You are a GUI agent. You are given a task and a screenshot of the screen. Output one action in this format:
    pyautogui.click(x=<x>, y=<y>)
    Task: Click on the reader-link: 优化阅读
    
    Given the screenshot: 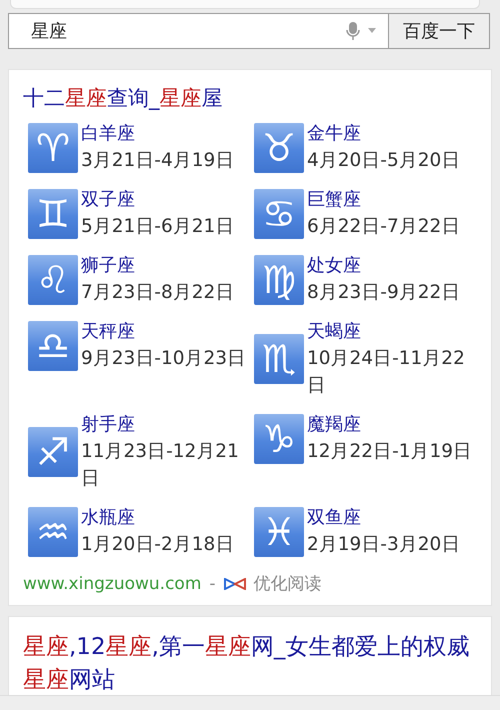 What is the action you would take?
    pyautogui.click(x=288, y=584)
    